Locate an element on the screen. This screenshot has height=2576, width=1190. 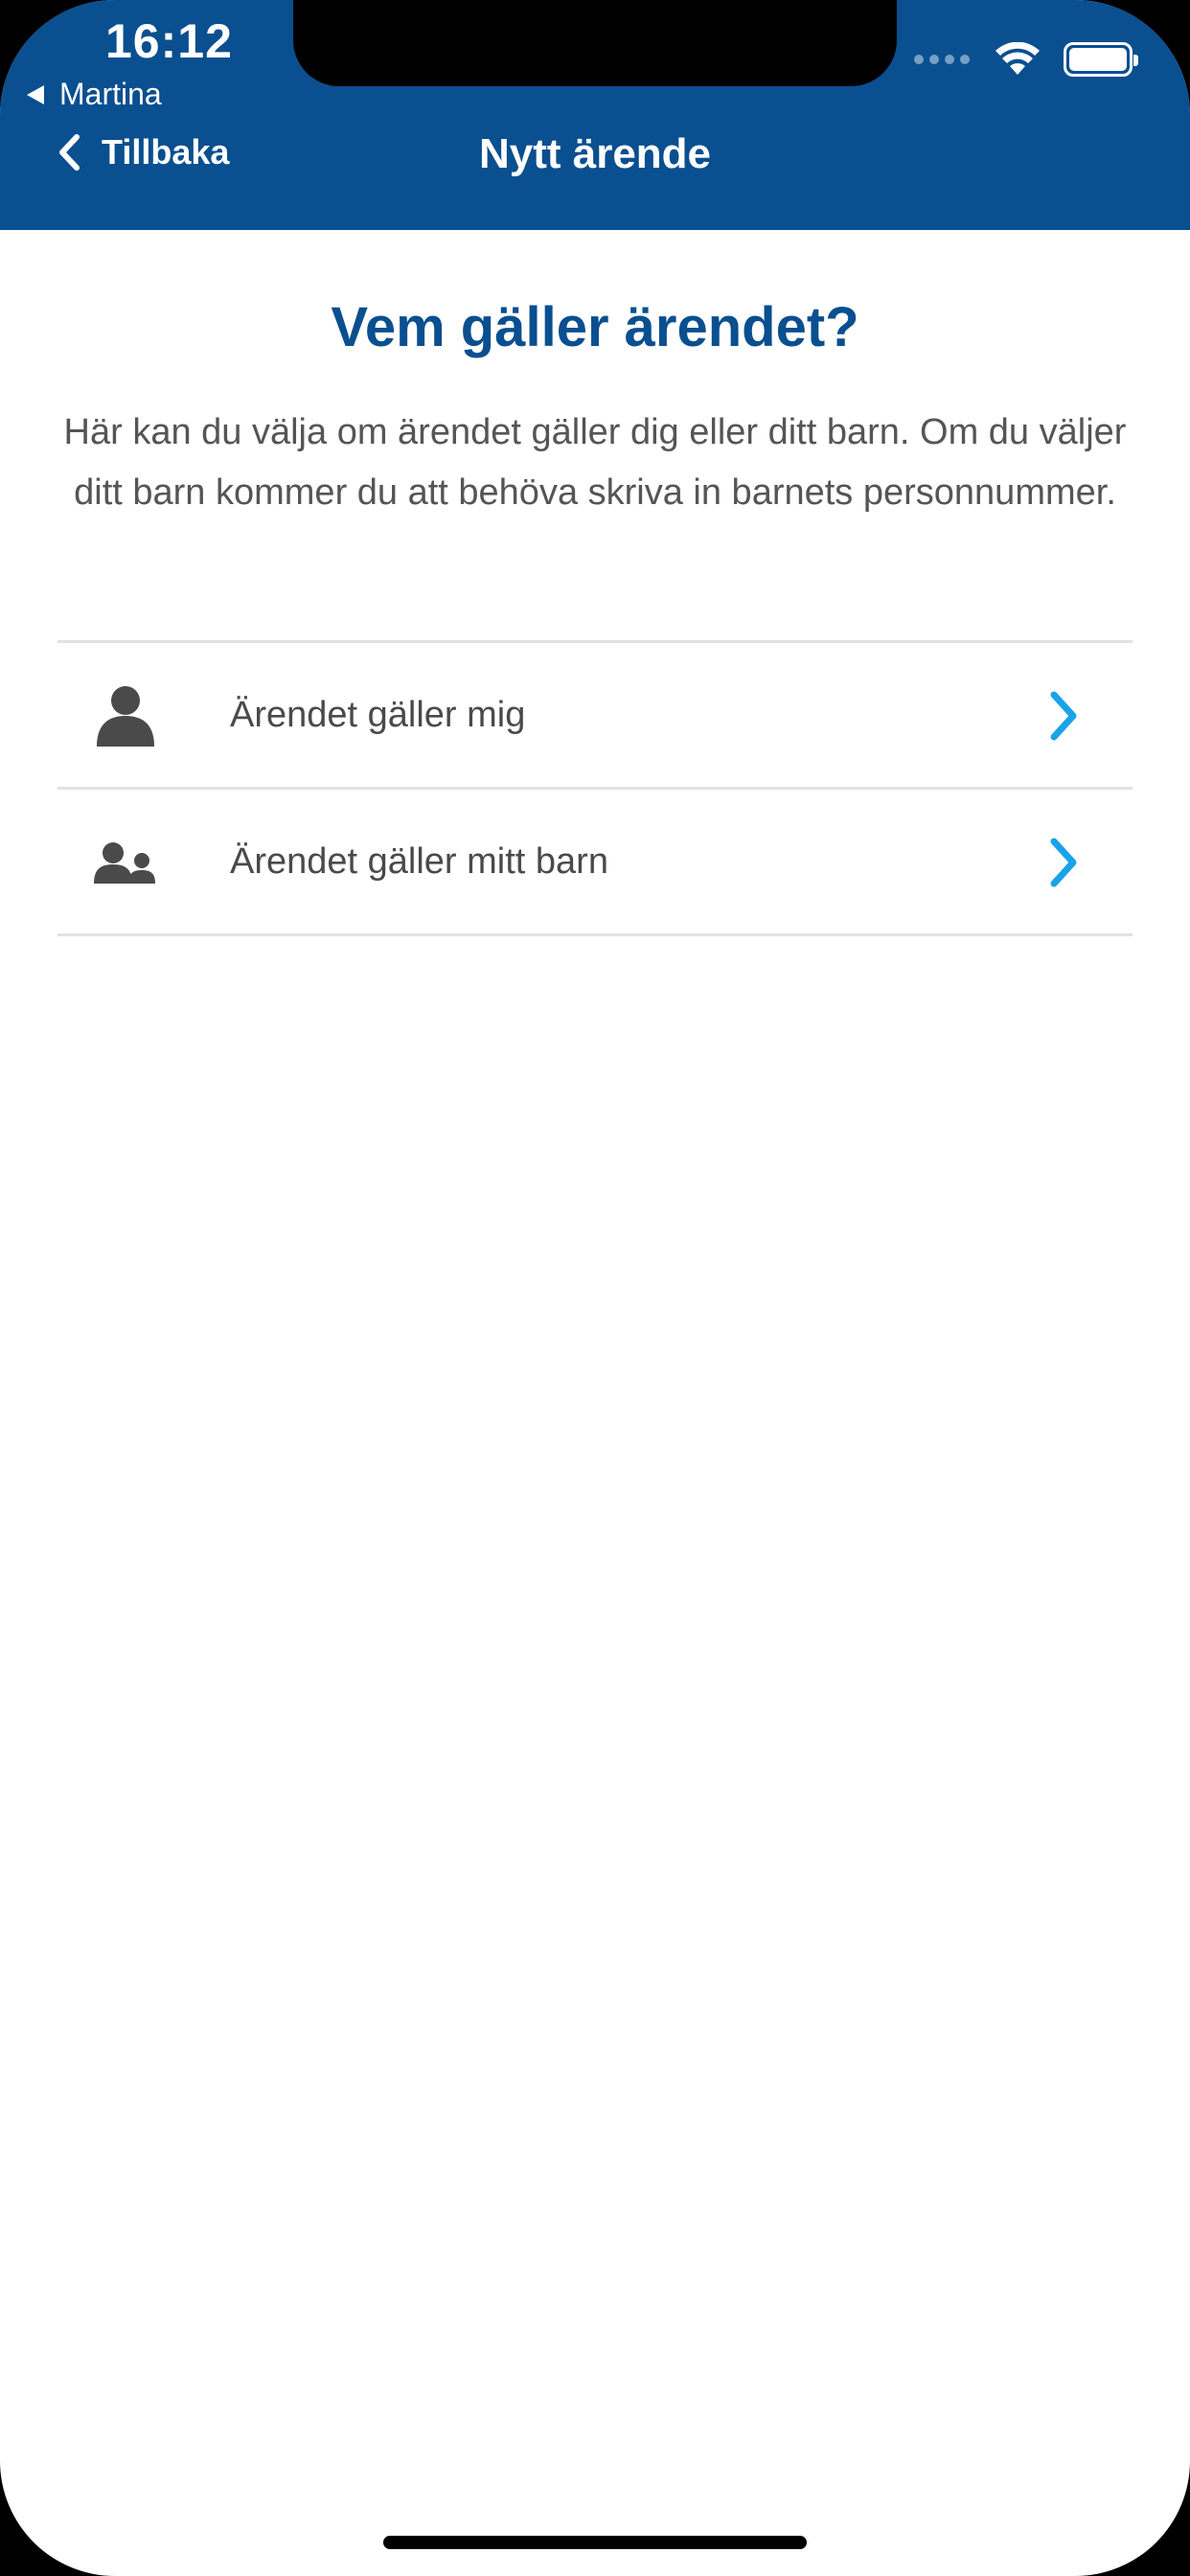
battery-icon is located at coordinates (1101, 59).